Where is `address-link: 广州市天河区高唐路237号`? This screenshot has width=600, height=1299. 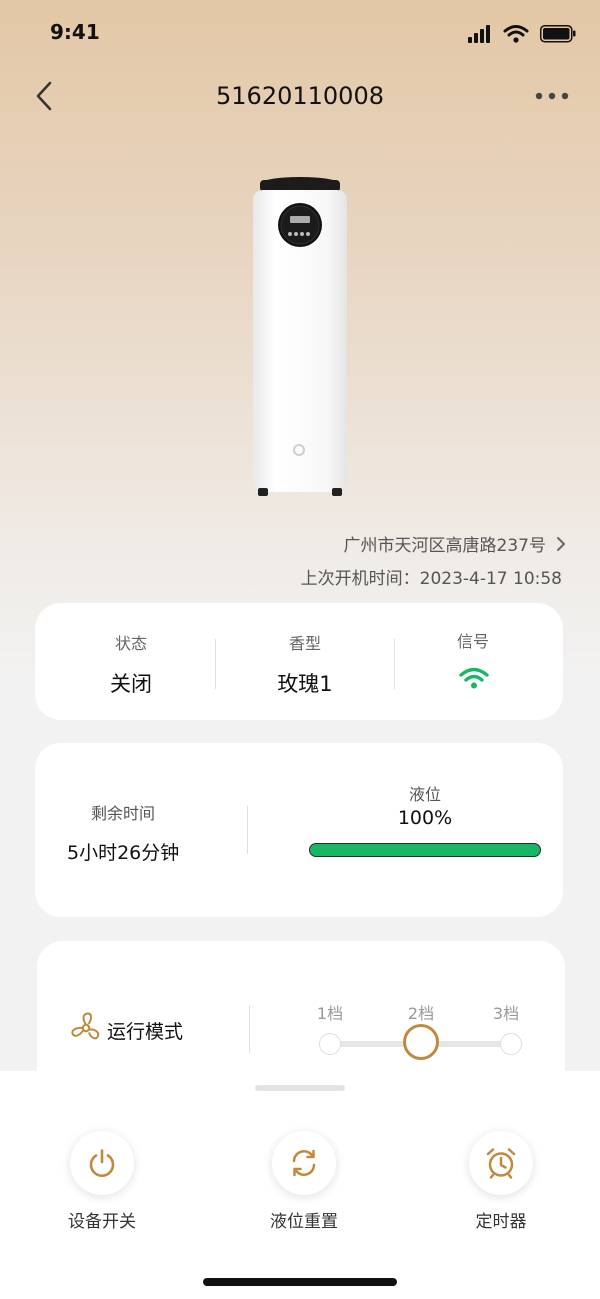
address-link: 广州市天河区高唐路237号 is located at coordinates (455, 543).